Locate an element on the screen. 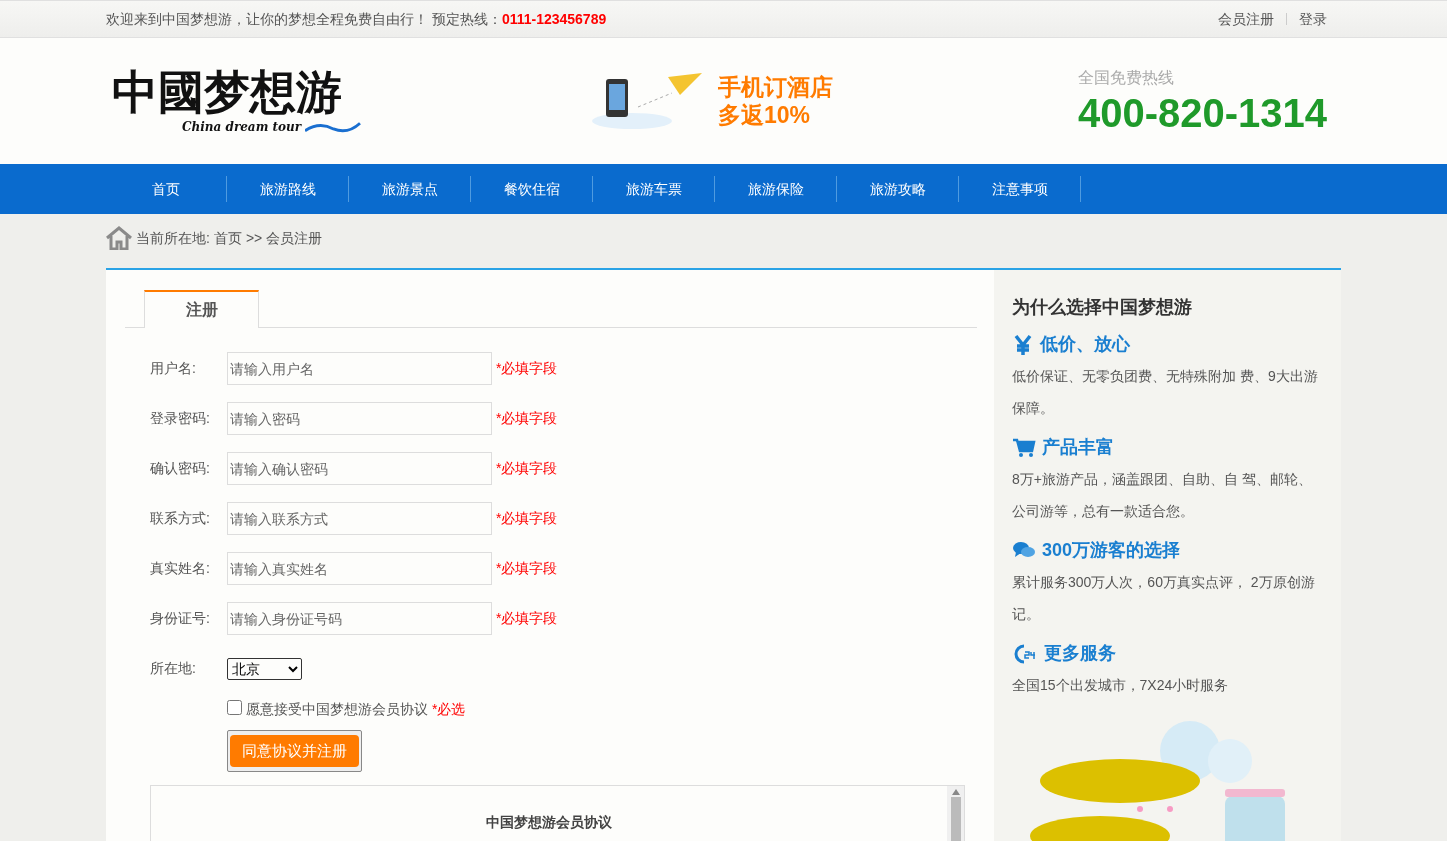 The width and height of the screenshot is (1447, 841). feature-title: 300万游客的选择 is located at coordinates (1111, 550).